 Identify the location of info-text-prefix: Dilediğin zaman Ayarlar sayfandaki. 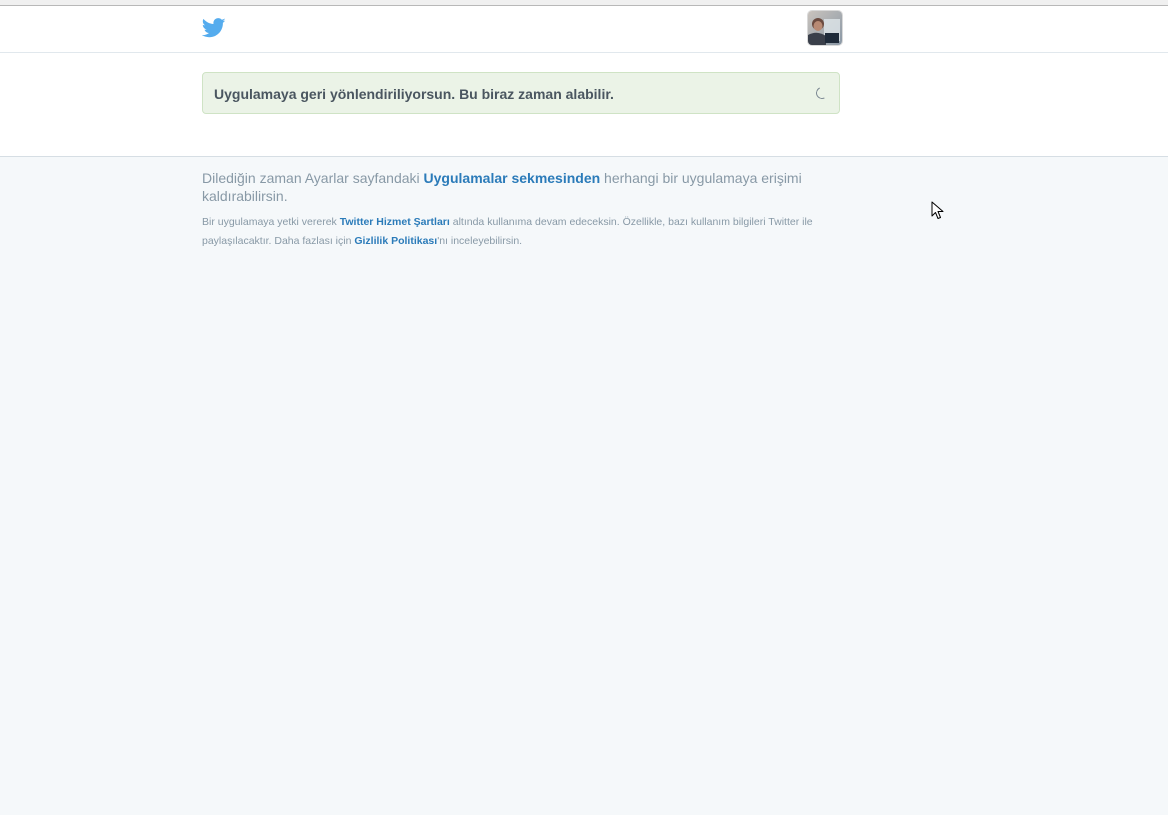
(313, 178).